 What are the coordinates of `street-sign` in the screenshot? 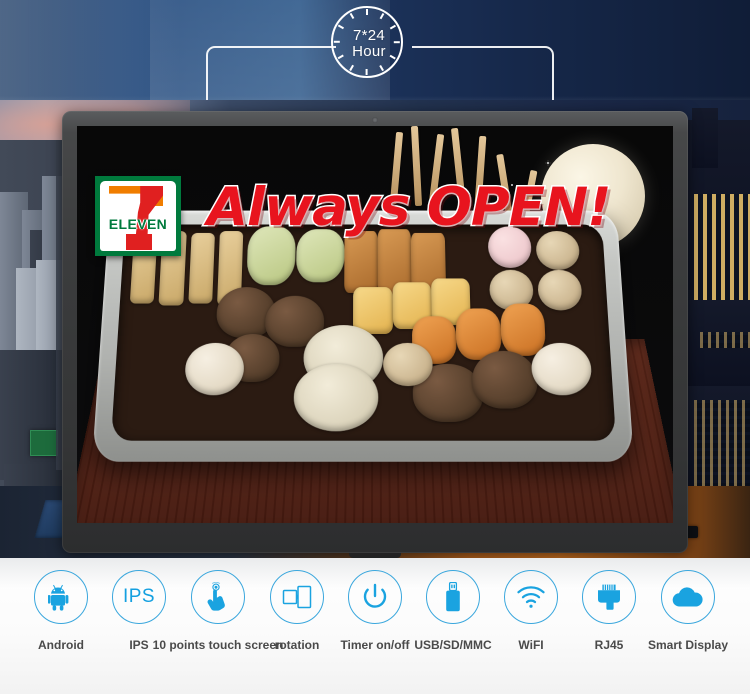 It's located at (44, 443).